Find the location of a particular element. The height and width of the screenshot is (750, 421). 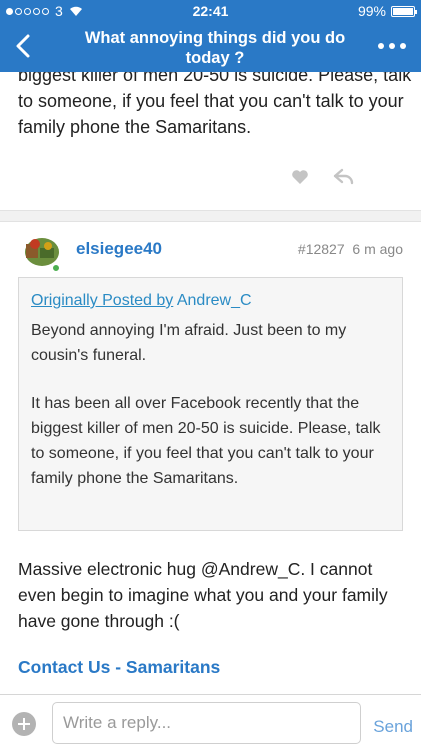

status-bar: 3 22:41 99% is located at coordinates (210, 11).